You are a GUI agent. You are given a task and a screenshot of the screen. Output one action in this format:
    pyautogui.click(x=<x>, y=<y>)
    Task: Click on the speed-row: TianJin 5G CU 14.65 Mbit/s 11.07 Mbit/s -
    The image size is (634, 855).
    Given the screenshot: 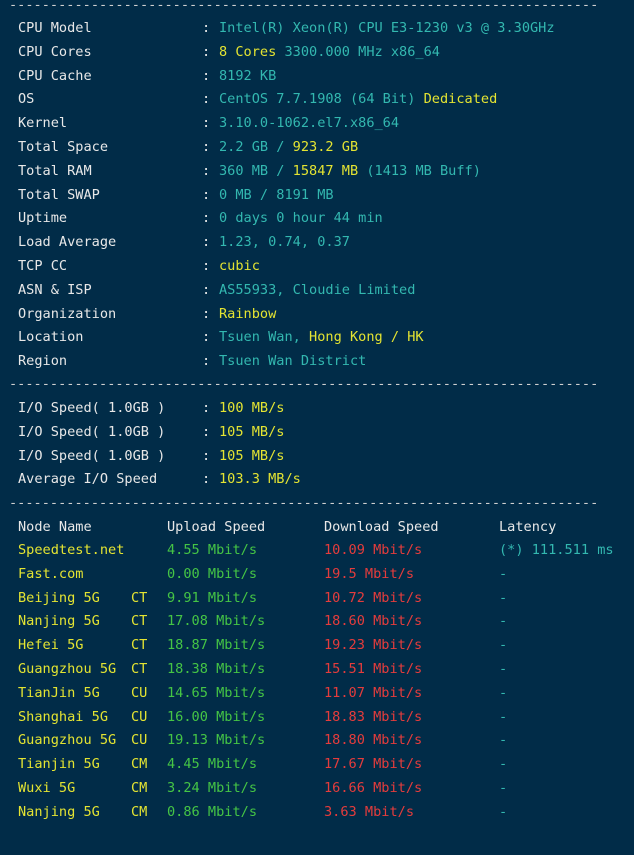 What is the action you would take?
    pyautogui.click(x=317, y=693)
    